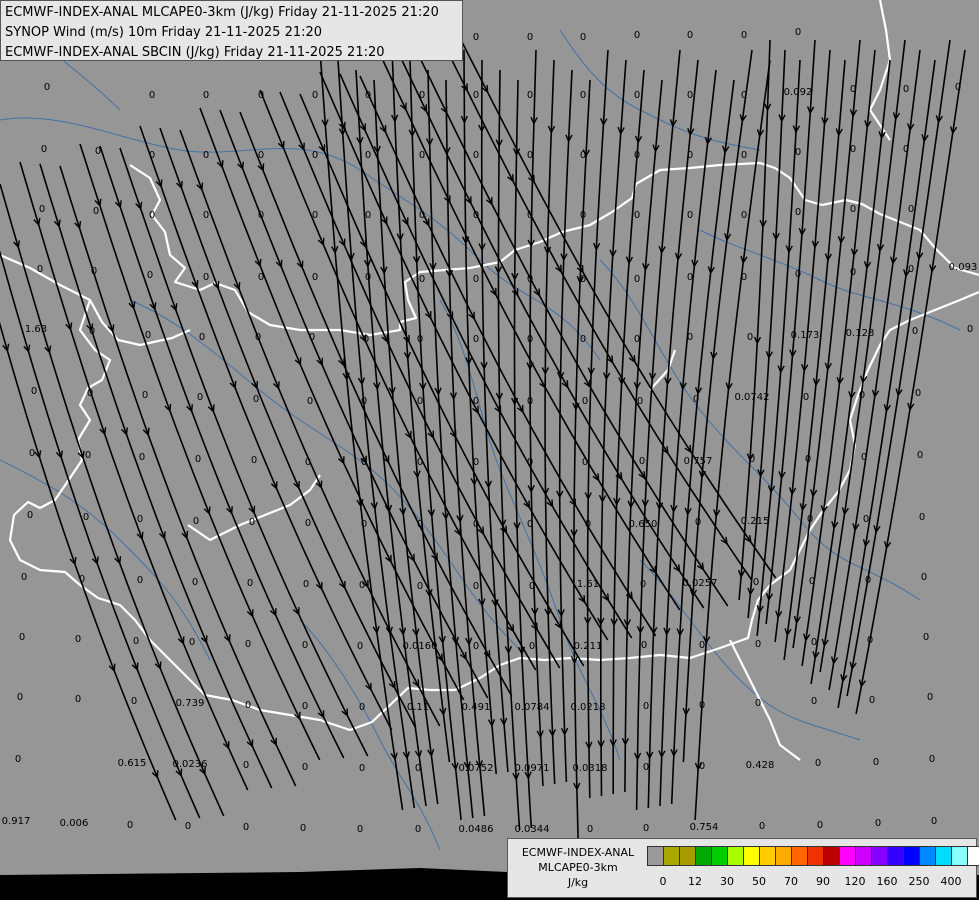 The width and height of the screenshot is (979, 900). I want to click on cape-value: 0.0742, so click(752, 397).